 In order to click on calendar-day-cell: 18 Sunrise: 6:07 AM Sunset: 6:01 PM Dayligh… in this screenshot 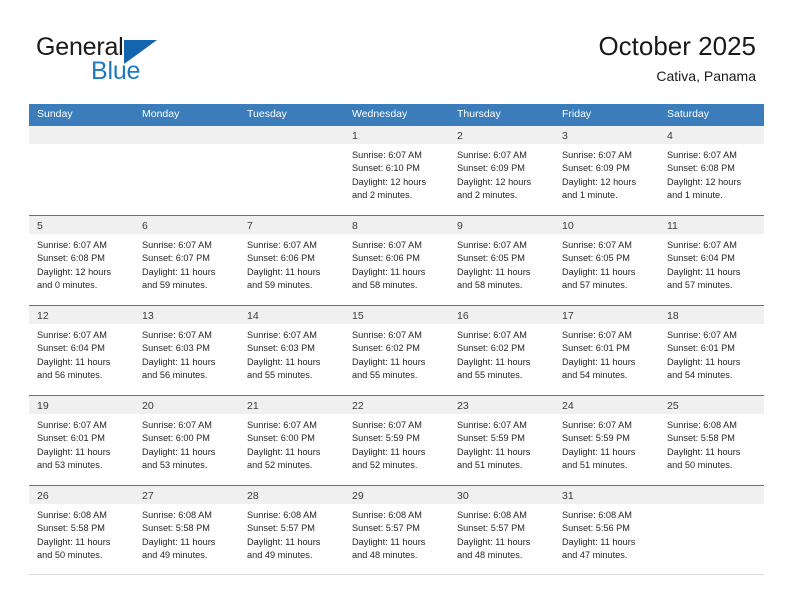, I will do `click(711, 350)`.